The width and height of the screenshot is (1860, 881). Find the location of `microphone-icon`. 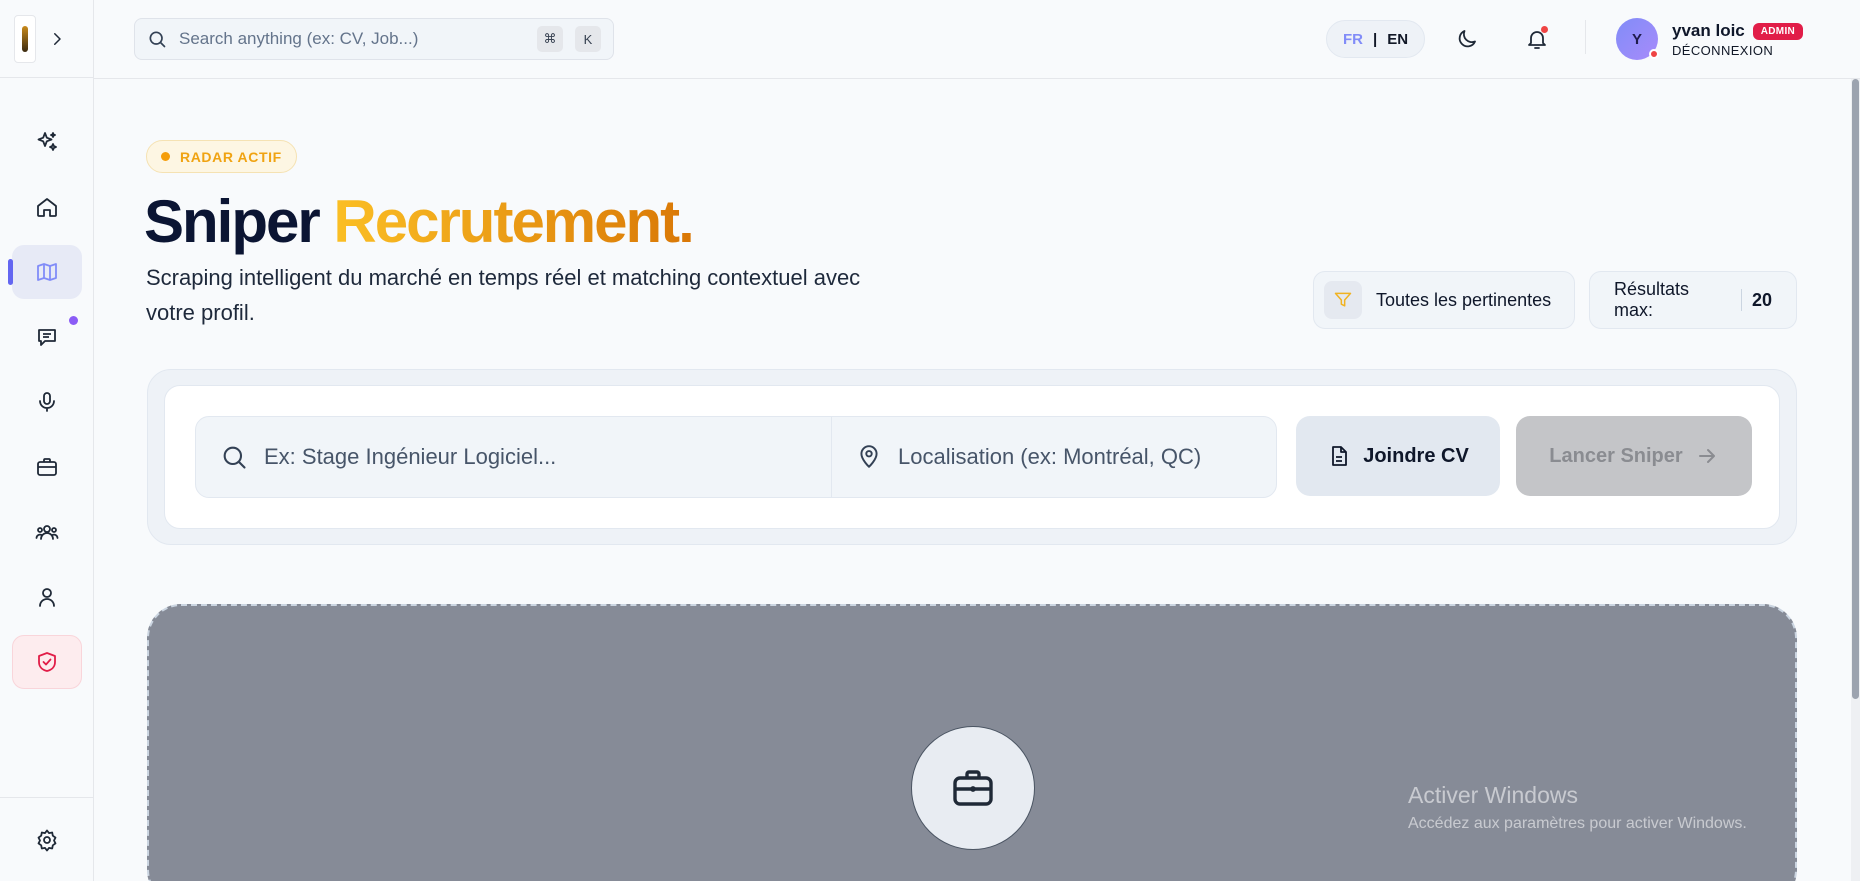

microphone-icon is located at coordinates (47, 402).